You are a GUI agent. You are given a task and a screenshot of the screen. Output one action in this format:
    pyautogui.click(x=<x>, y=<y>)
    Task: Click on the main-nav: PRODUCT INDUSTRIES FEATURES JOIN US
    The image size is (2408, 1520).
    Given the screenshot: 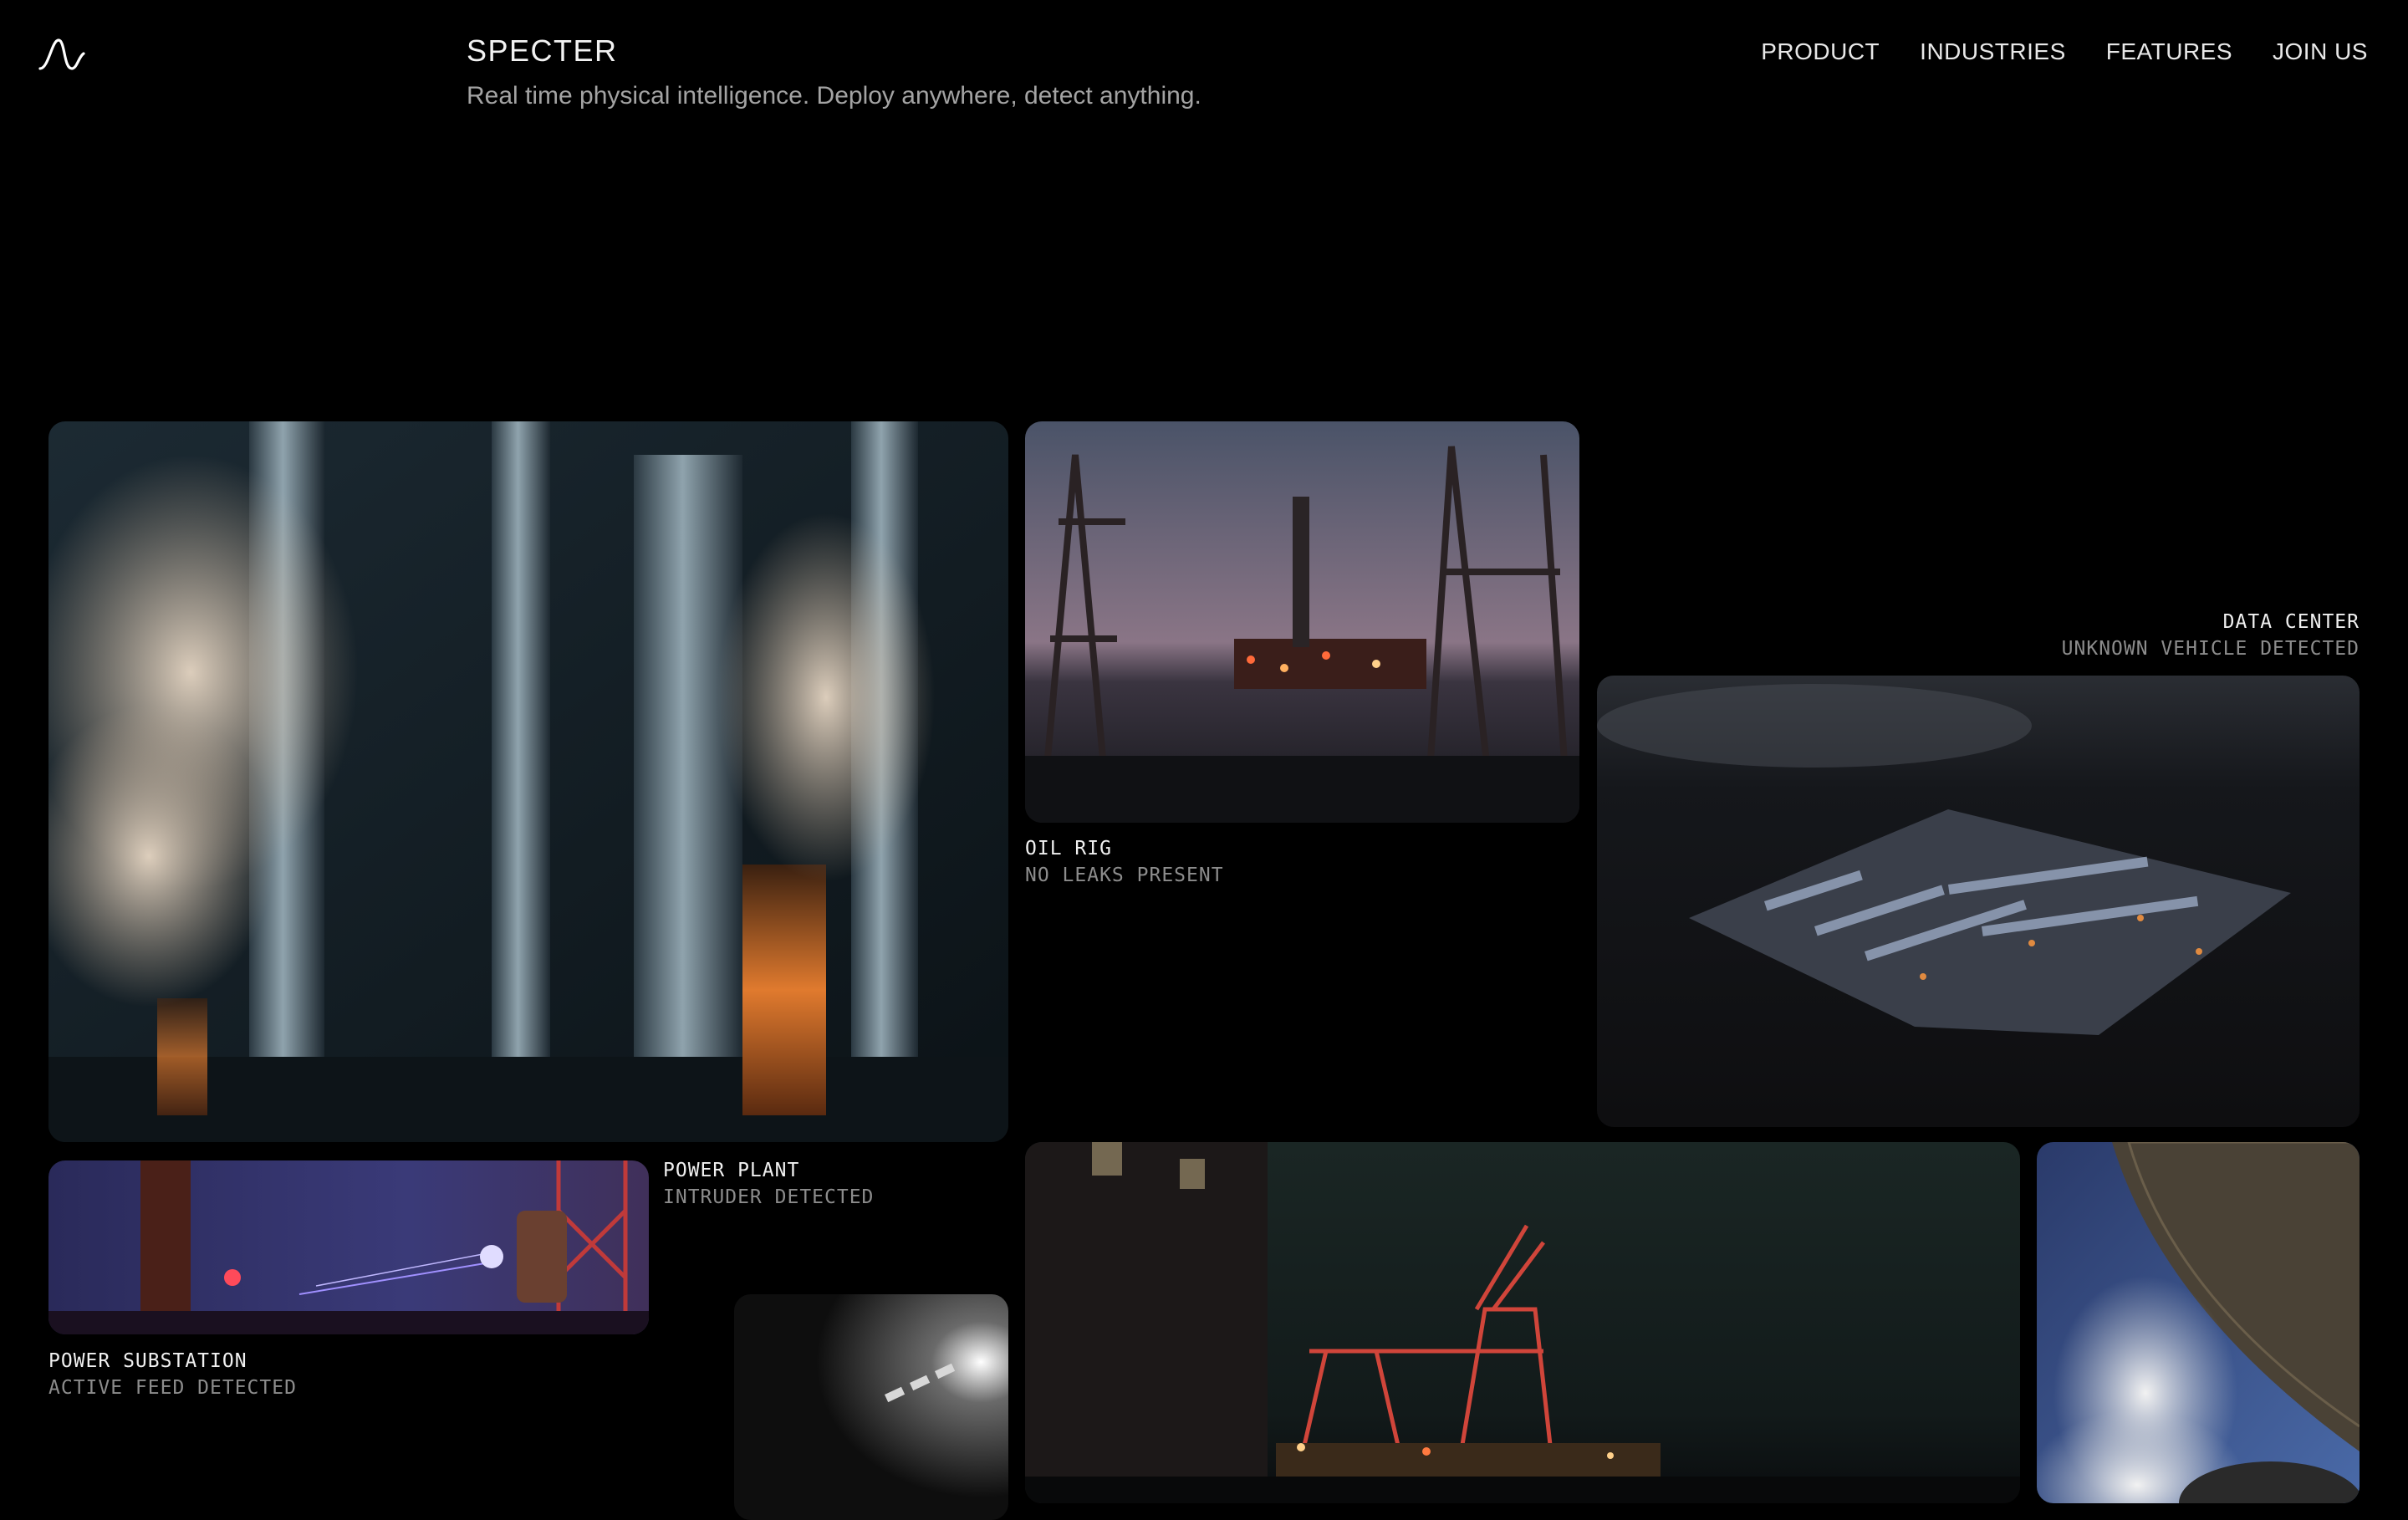 What is the action you would take?
    pyautogui.click(x=2064, y=52)
    